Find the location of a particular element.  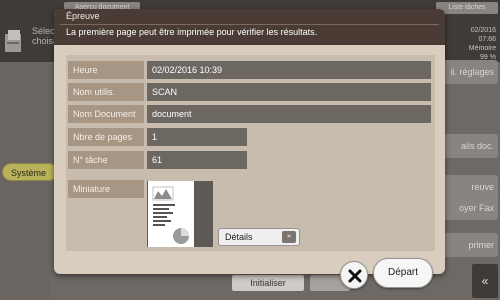

systeme-tab: Système is located at coordinates (30, 172).